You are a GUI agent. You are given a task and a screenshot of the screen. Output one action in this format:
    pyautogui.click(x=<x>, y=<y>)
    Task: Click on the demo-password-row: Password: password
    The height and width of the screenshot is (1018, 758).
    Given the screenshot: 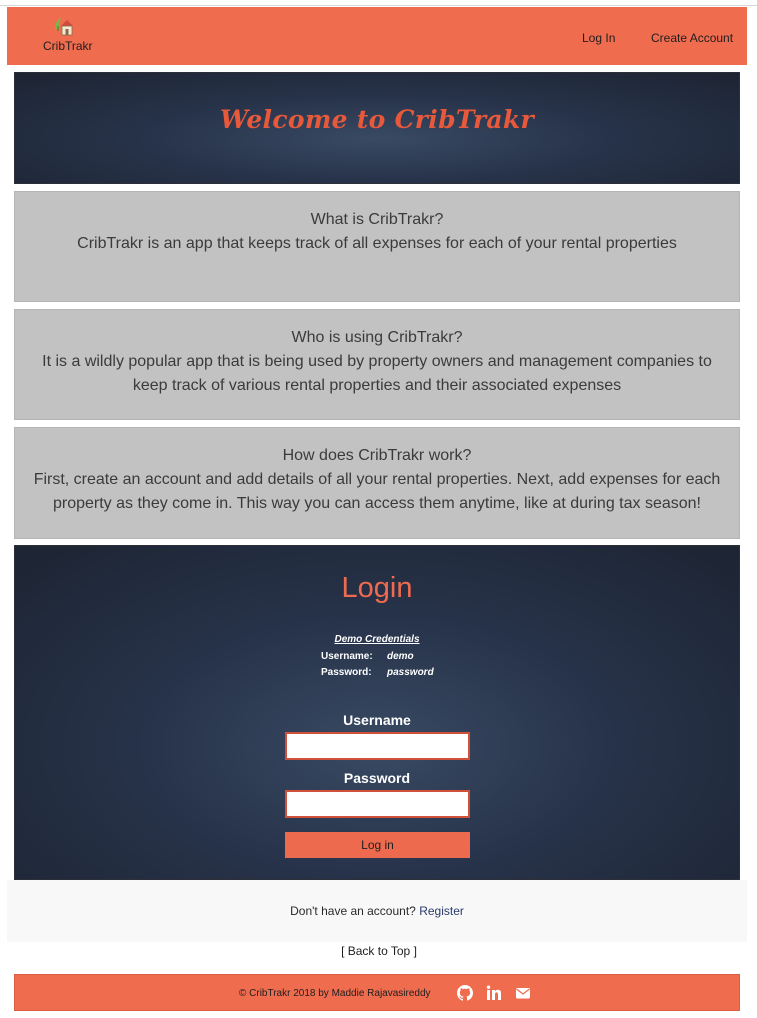 What is the action you would take?
    pyautogui.click(x=377, y=672)
    